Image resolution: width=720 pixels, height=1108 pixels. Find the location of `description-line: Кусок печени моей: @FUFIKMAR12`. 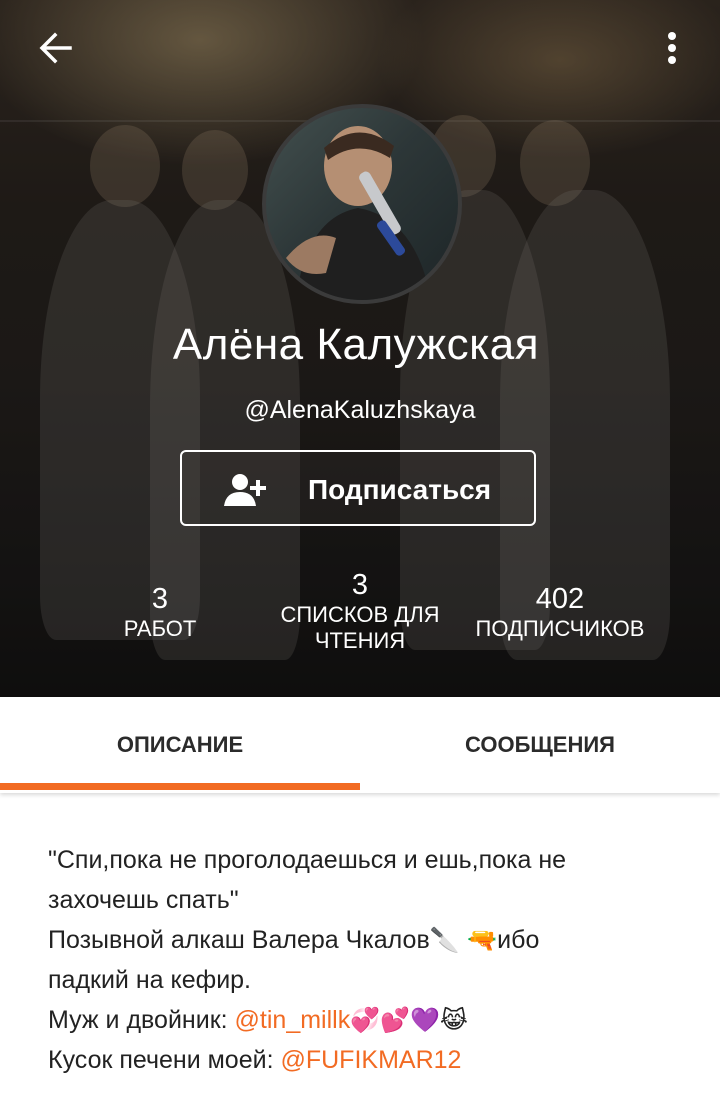

description-line: Кусок печени моей: @FUFIKMAR12 is located at coordinates (368, 1060).